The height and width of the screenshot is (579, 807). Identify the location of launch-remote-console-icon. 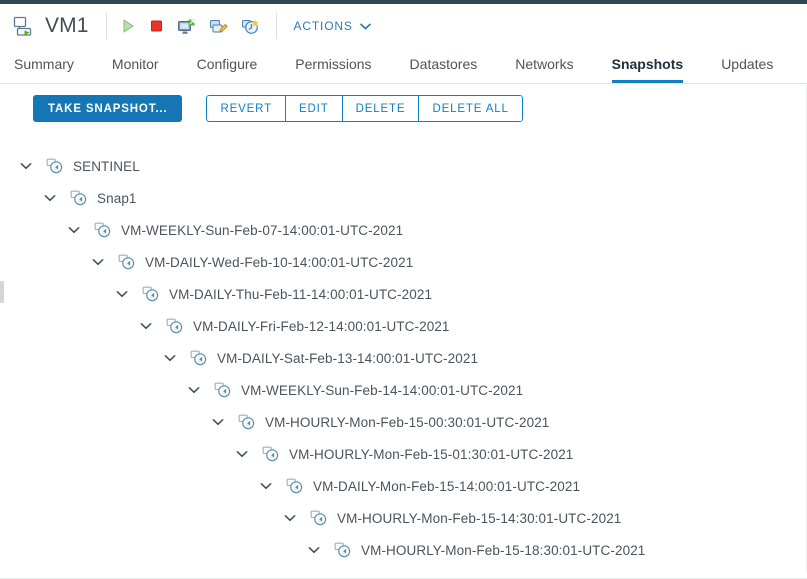
(186, 26).